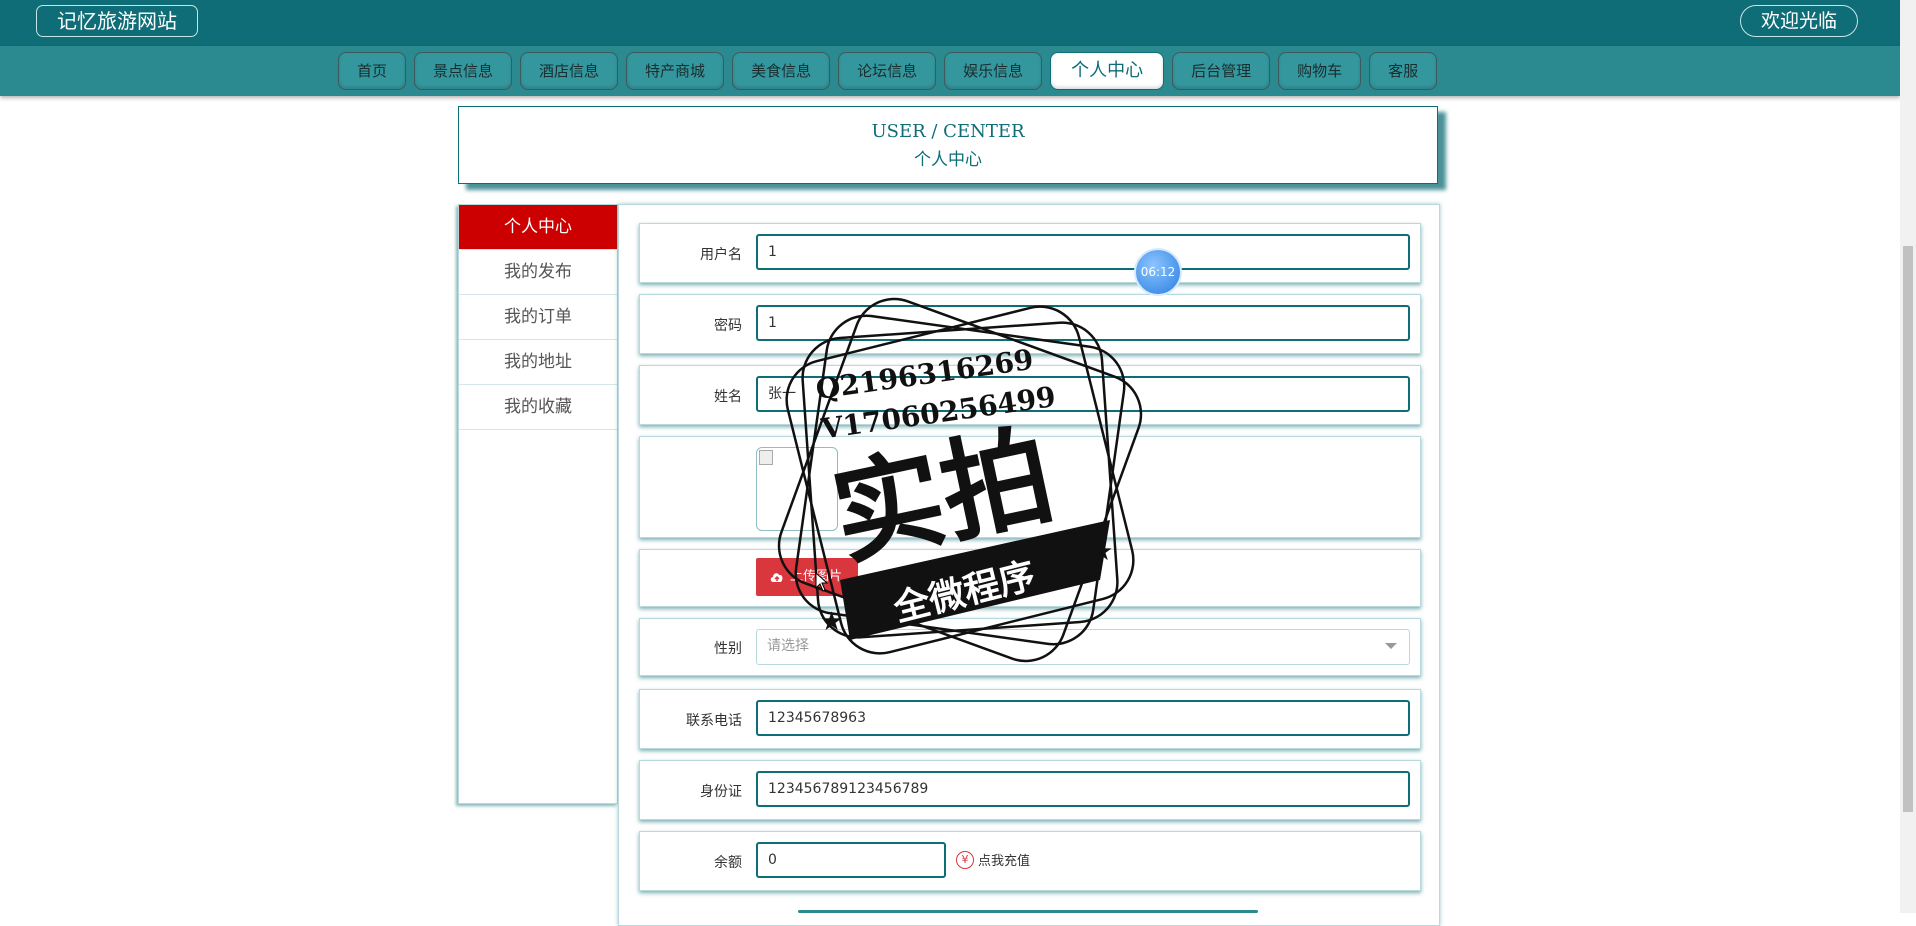  I want to click on form-row-username: 用户名 1, so click(1030, 253).